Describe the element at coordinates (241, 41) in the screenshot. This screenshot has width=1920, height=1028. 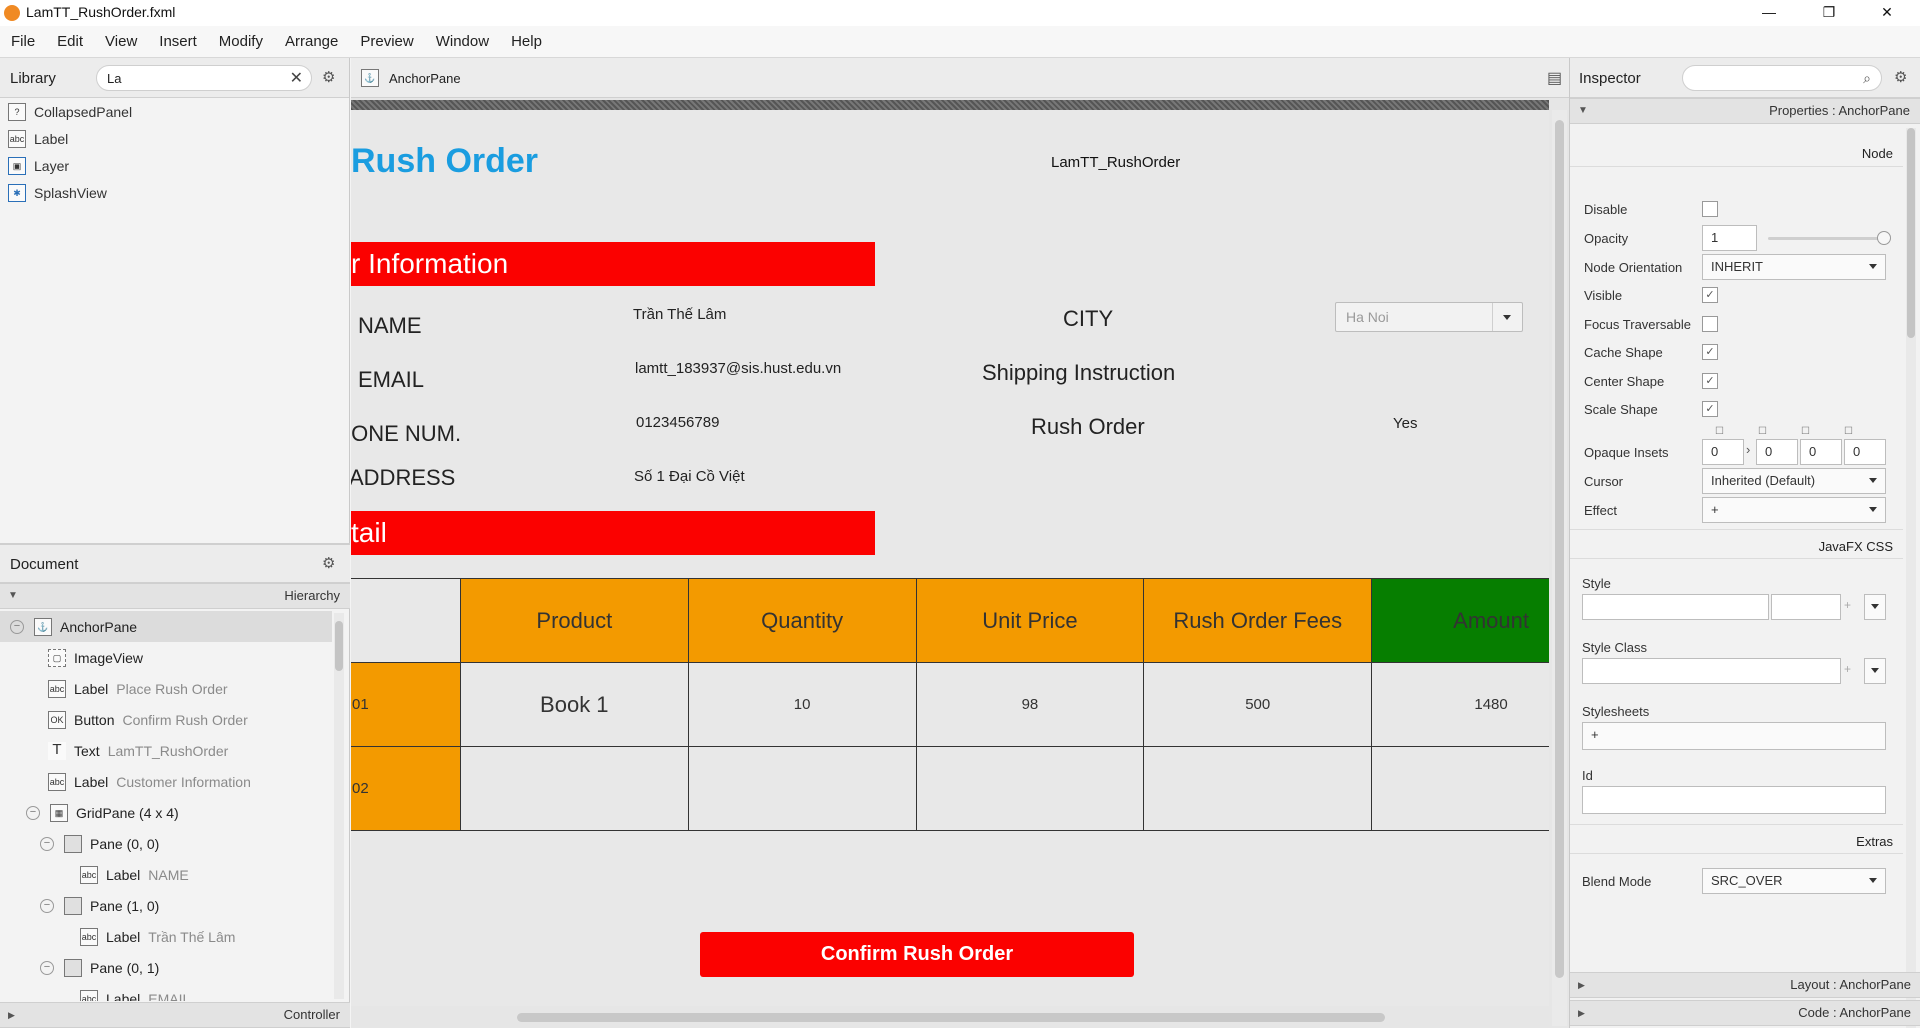
I see `menu-modify: Modify` at that location.